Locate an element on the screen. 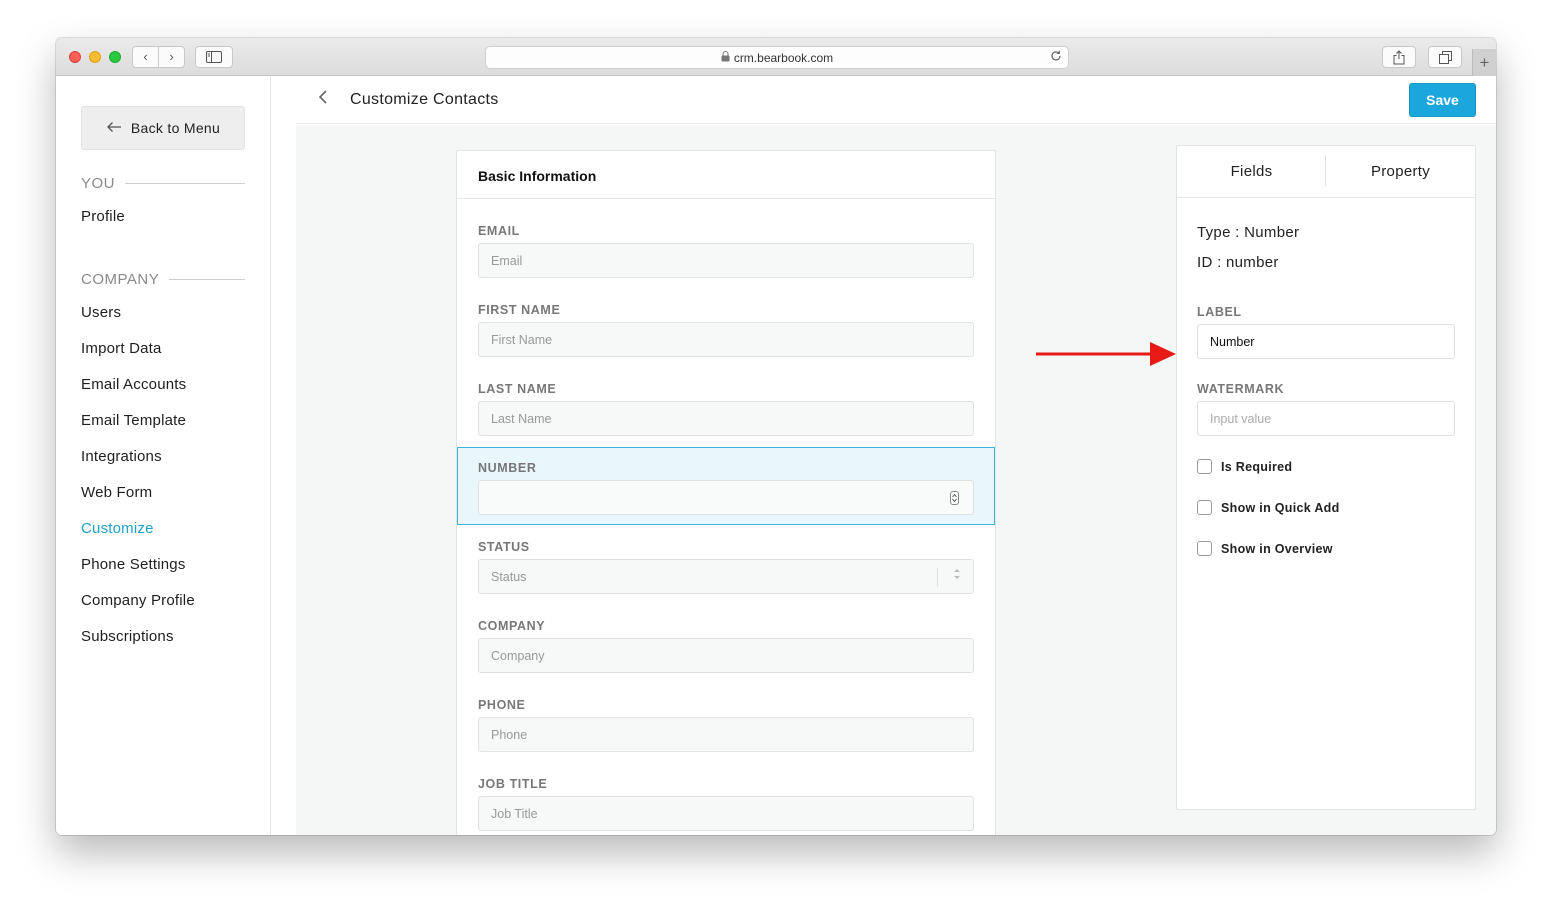 This screenshot has height=909, width=1552. chevron-left-icon is located at coordinates (323, 99).